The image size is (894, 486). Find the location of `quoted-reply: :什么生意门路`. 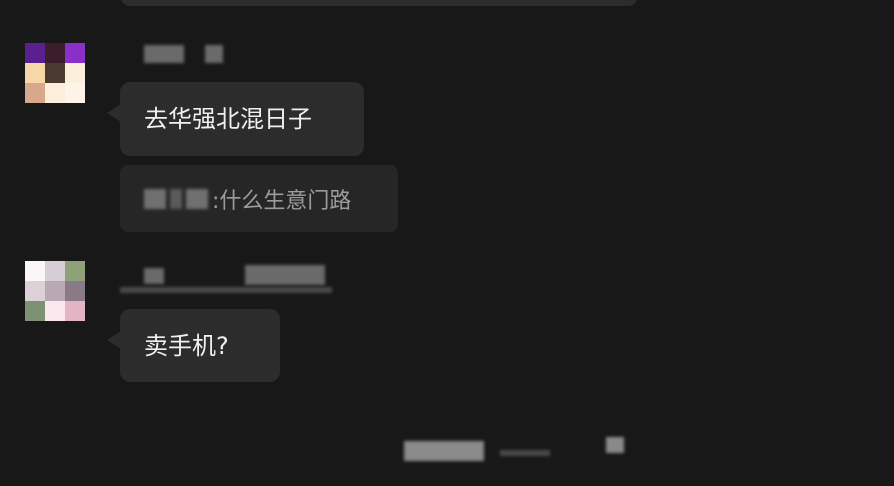

quoted-reply: :什么生意门路 is located at coordinates (259, 198).